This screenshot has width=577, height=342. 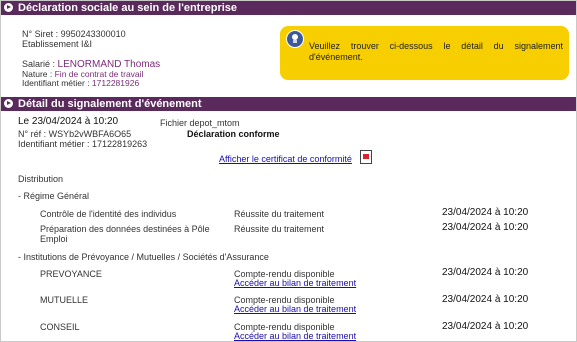 What do you see at coordinates (40, 64) in the screenshot?
I see `salarie-label: Salarié :` at bounding box center [40, 64].